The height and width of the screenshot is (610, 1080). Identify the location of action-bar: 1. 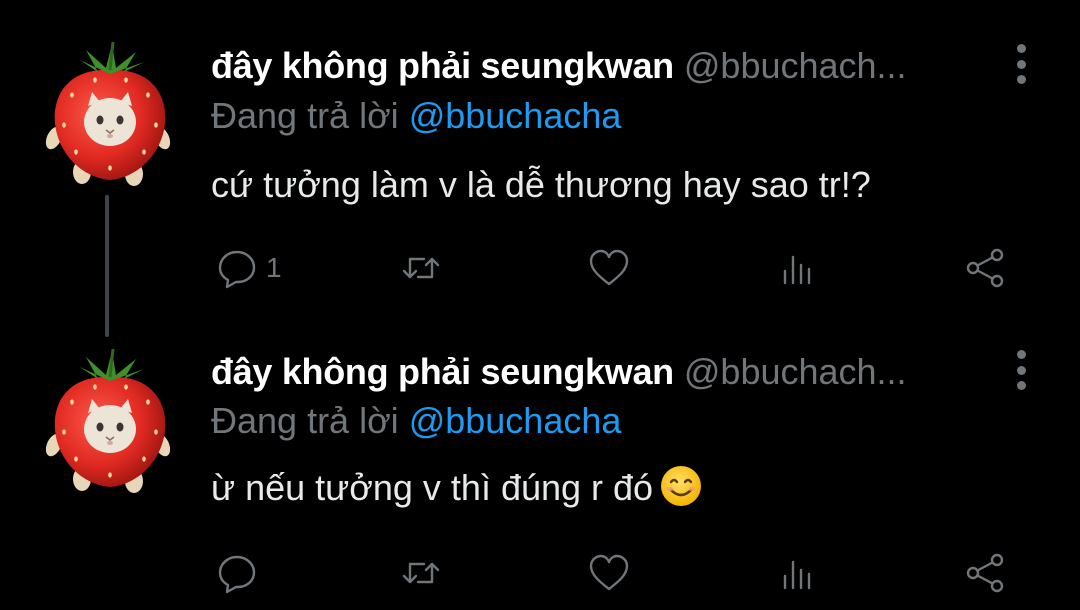
(540, 268).